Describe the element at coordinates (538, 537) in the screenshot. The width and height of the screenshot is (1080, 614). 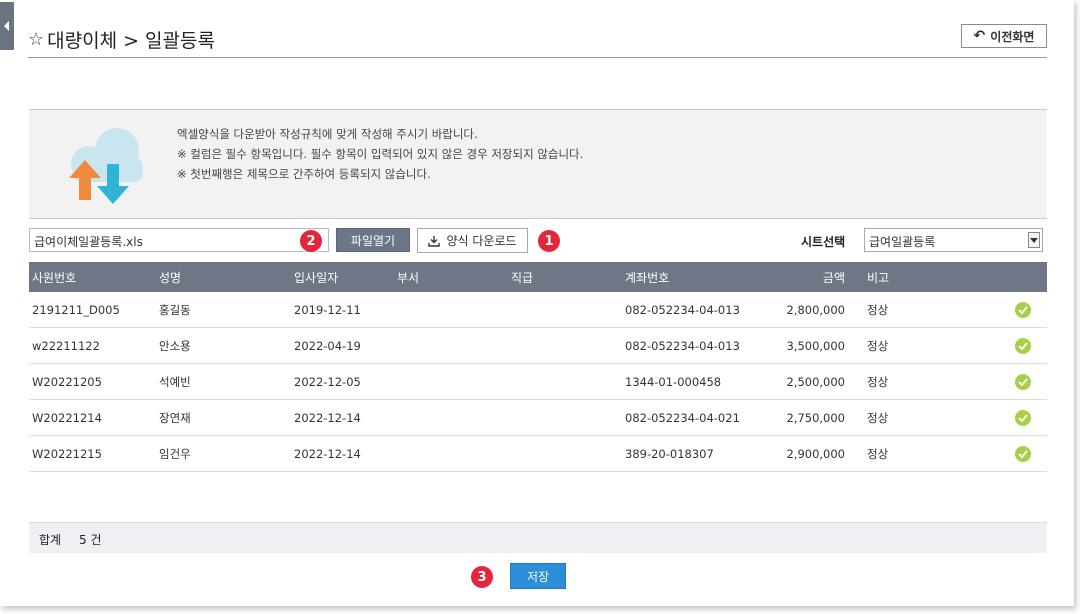
I see `summary-bar: 합계 5 건` at that location.